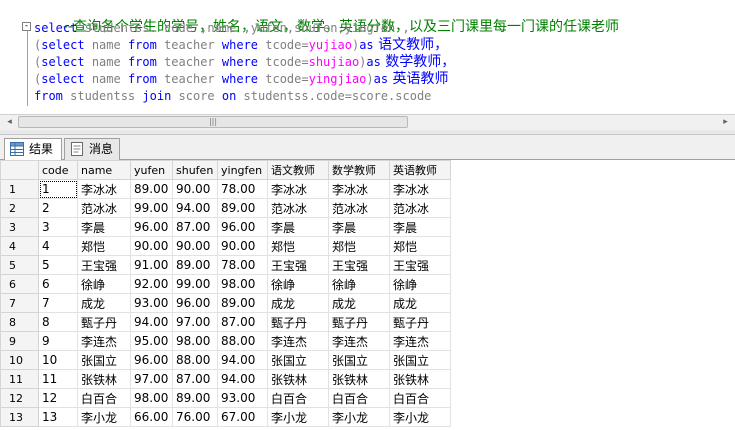 The height and width of the screenshot is (430, 735). Describe the element at coordinates (359, 227) in the screenshot. I see `table-cell: 李晨` at that location.